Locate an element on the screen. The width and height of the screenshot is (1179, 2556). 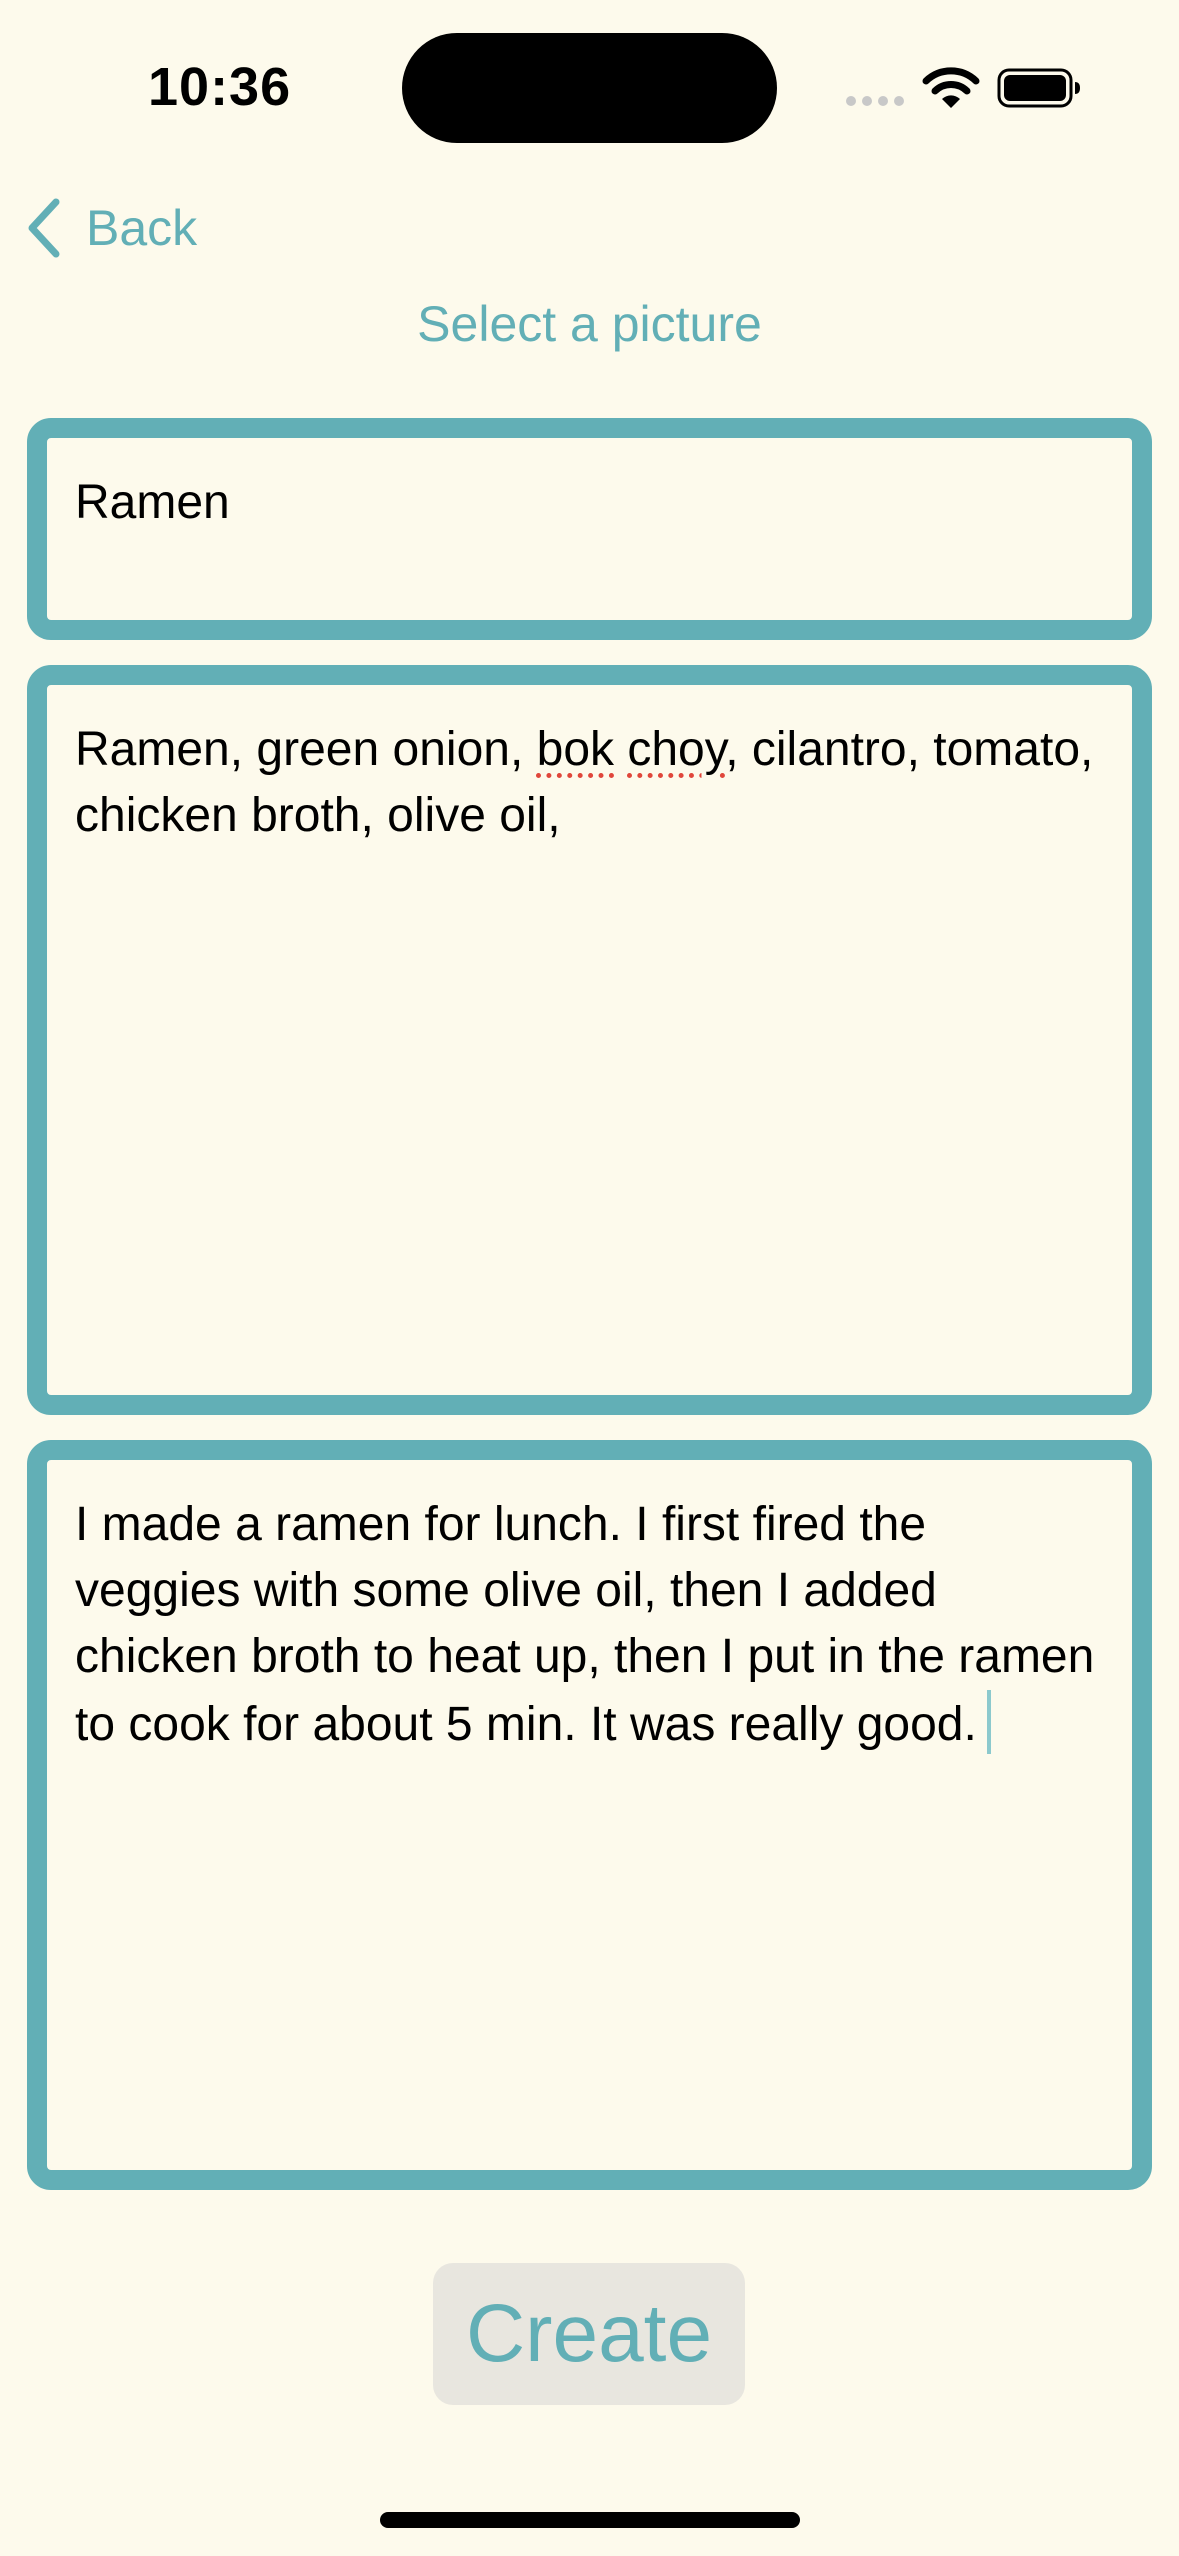
chevron-left-icon is located at coordinates (44, 228).